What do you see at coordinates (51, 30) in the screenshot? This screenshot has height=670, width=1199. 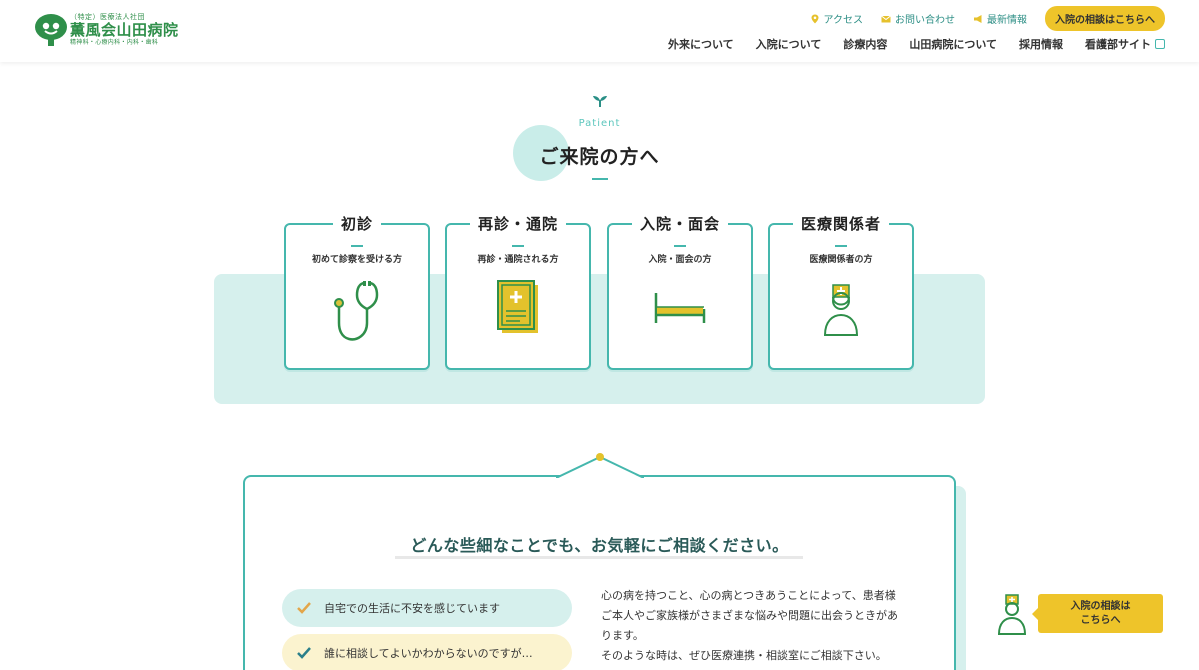 I see `logo-tree-icon` at bounding box center [51, 30].